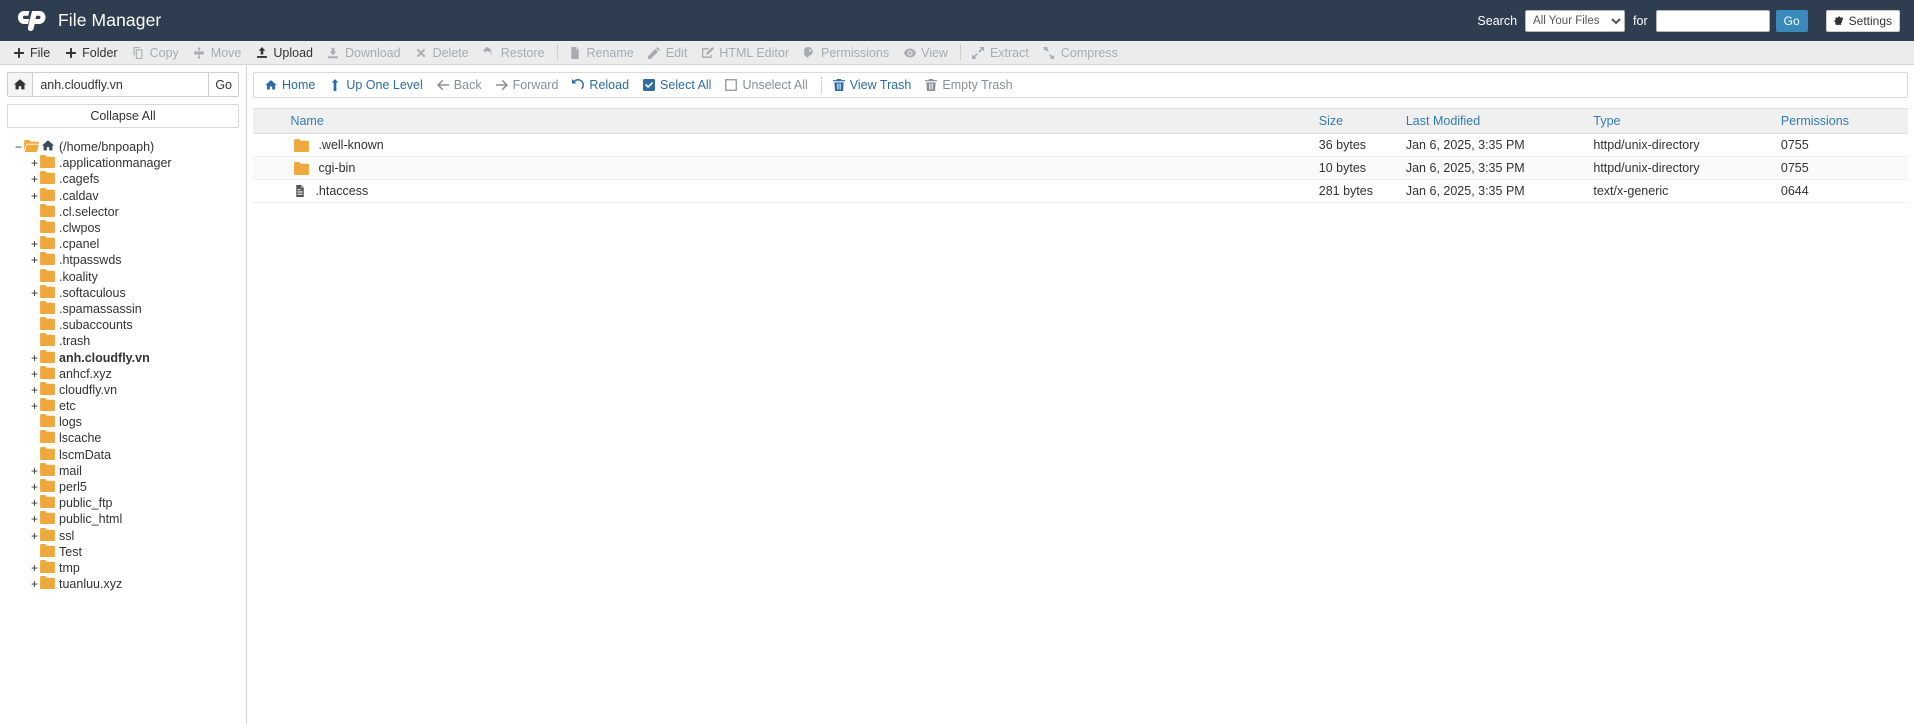 This screenshot has width=1914, height=724. Describe the element at coordinates (123, 551) in the screenshot. I see `tree-item-test: Test` at that location.